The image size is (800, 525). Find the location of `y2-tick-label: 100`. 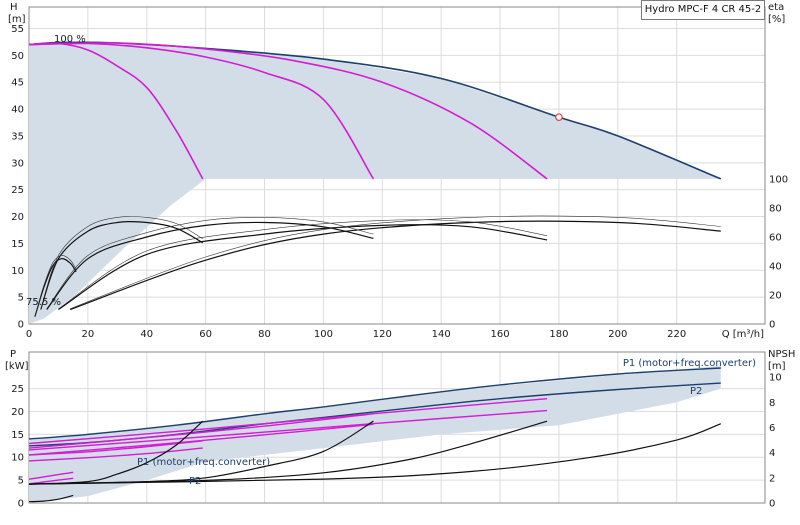

y2-tick-label: 100 is located at coordinates (778, 179).